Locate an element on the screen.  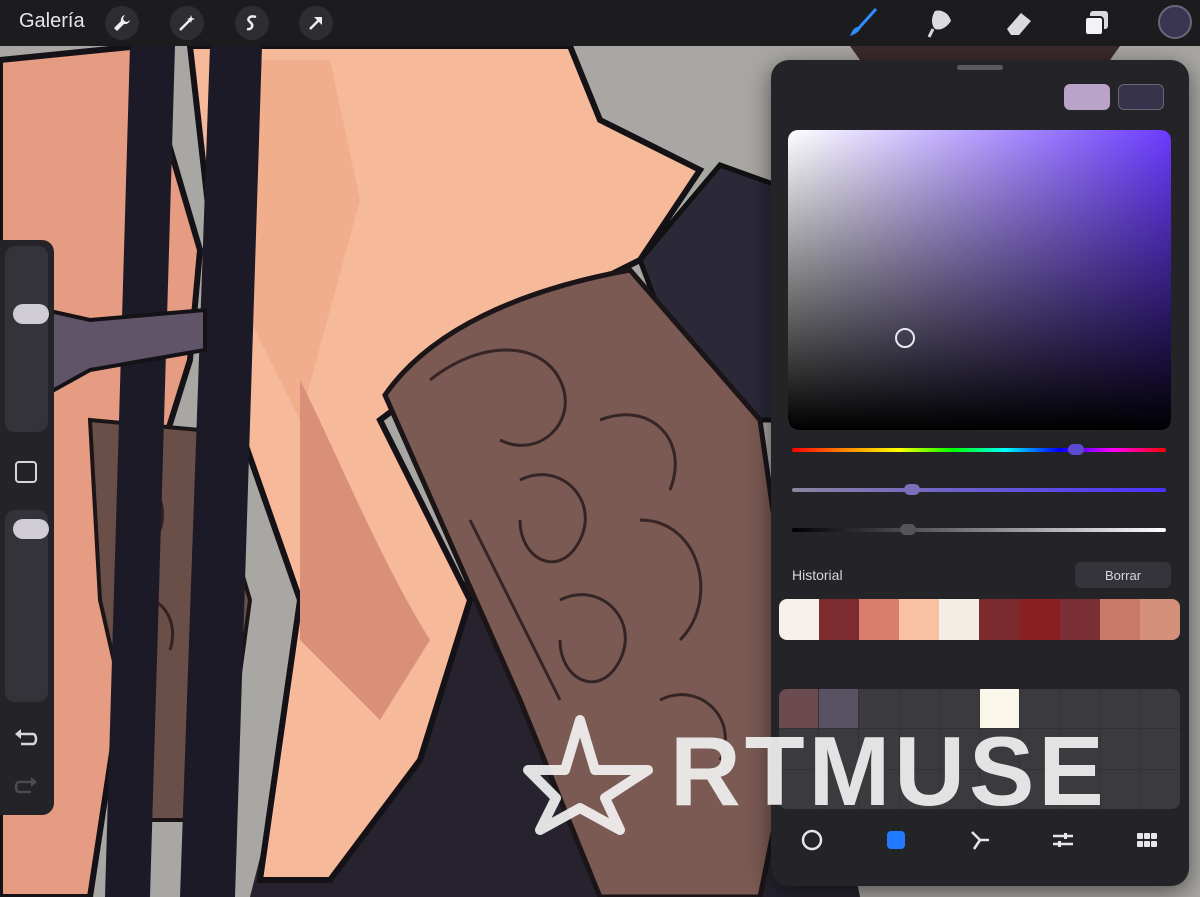
saturation-brightness-picker is located at coordinates (979, 280).